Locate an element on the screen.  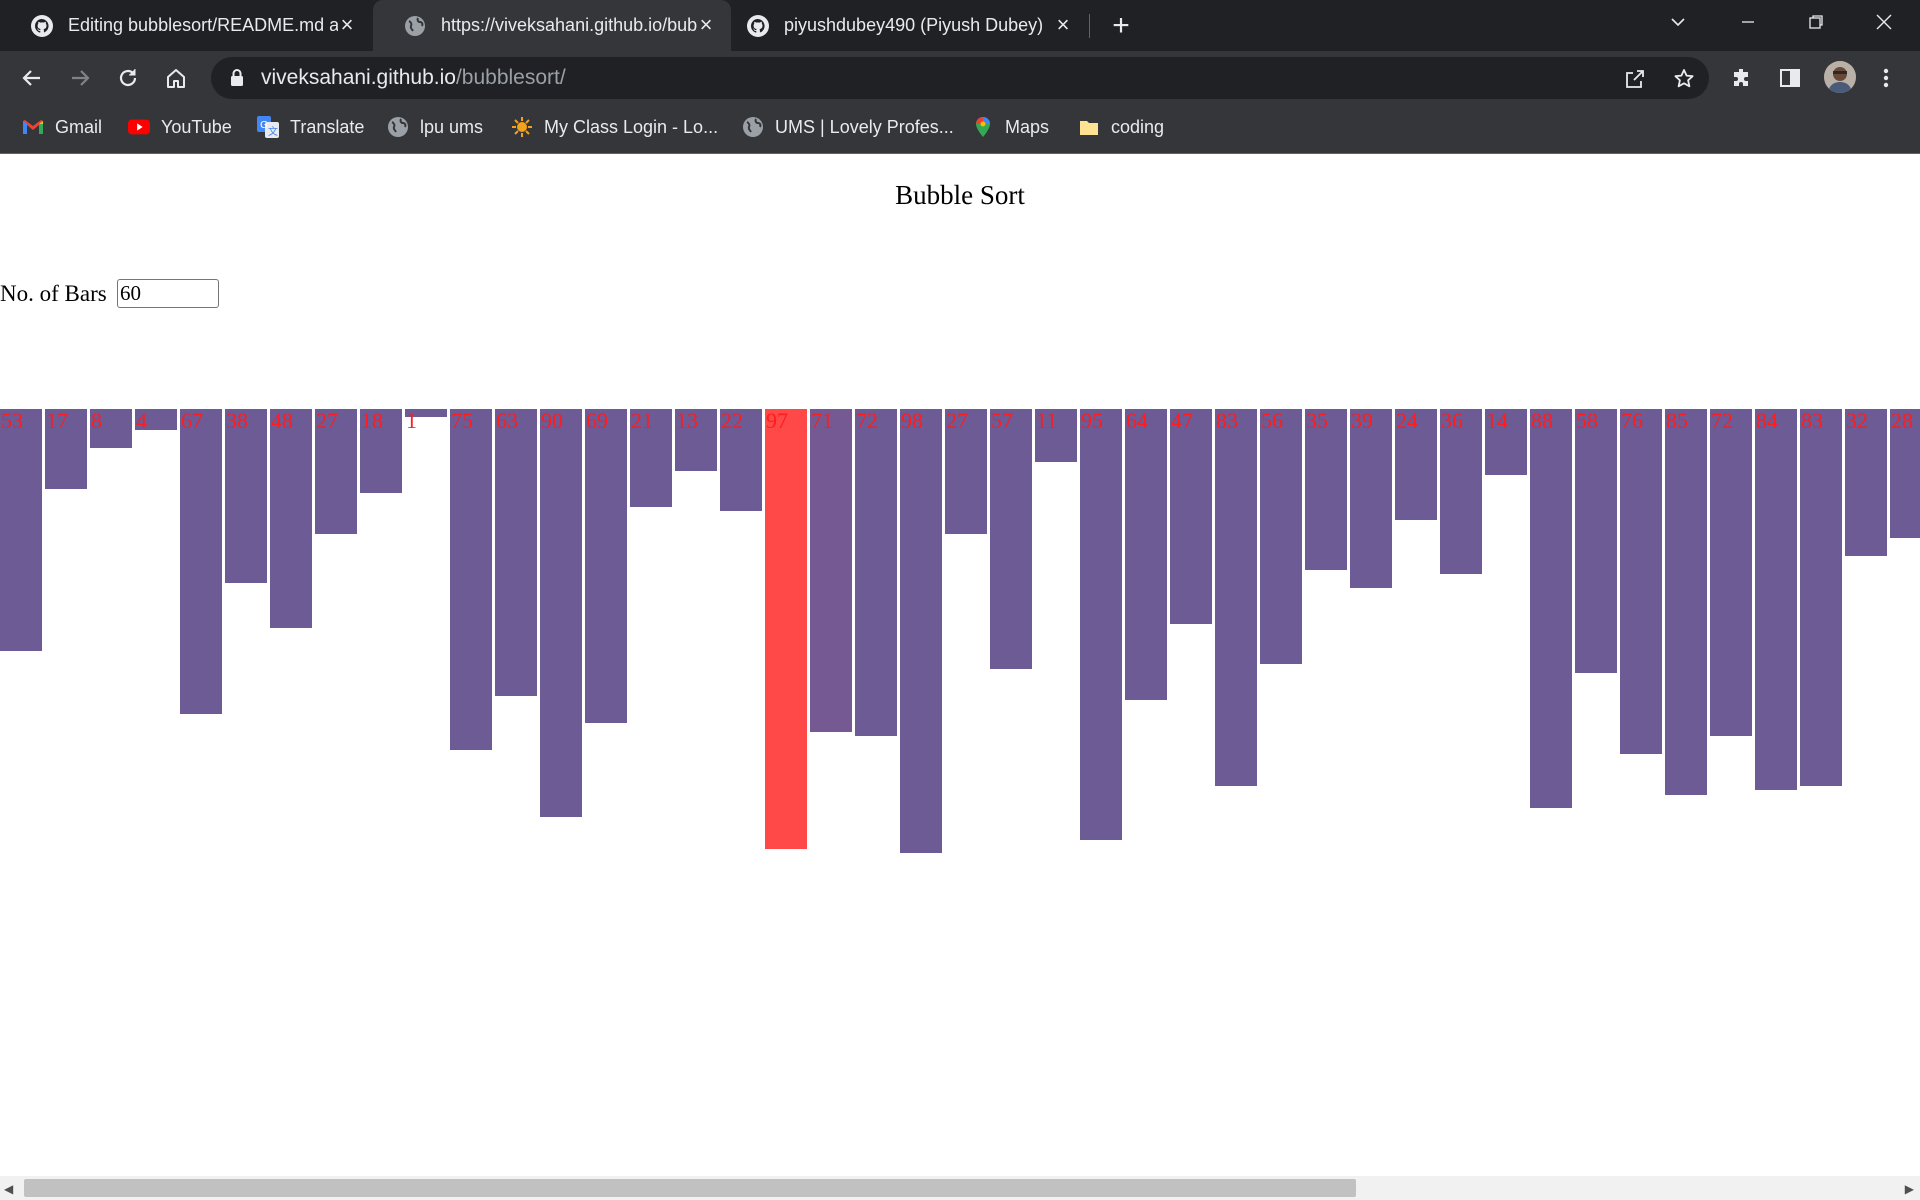
back-button is located at coordinates (32, 78).